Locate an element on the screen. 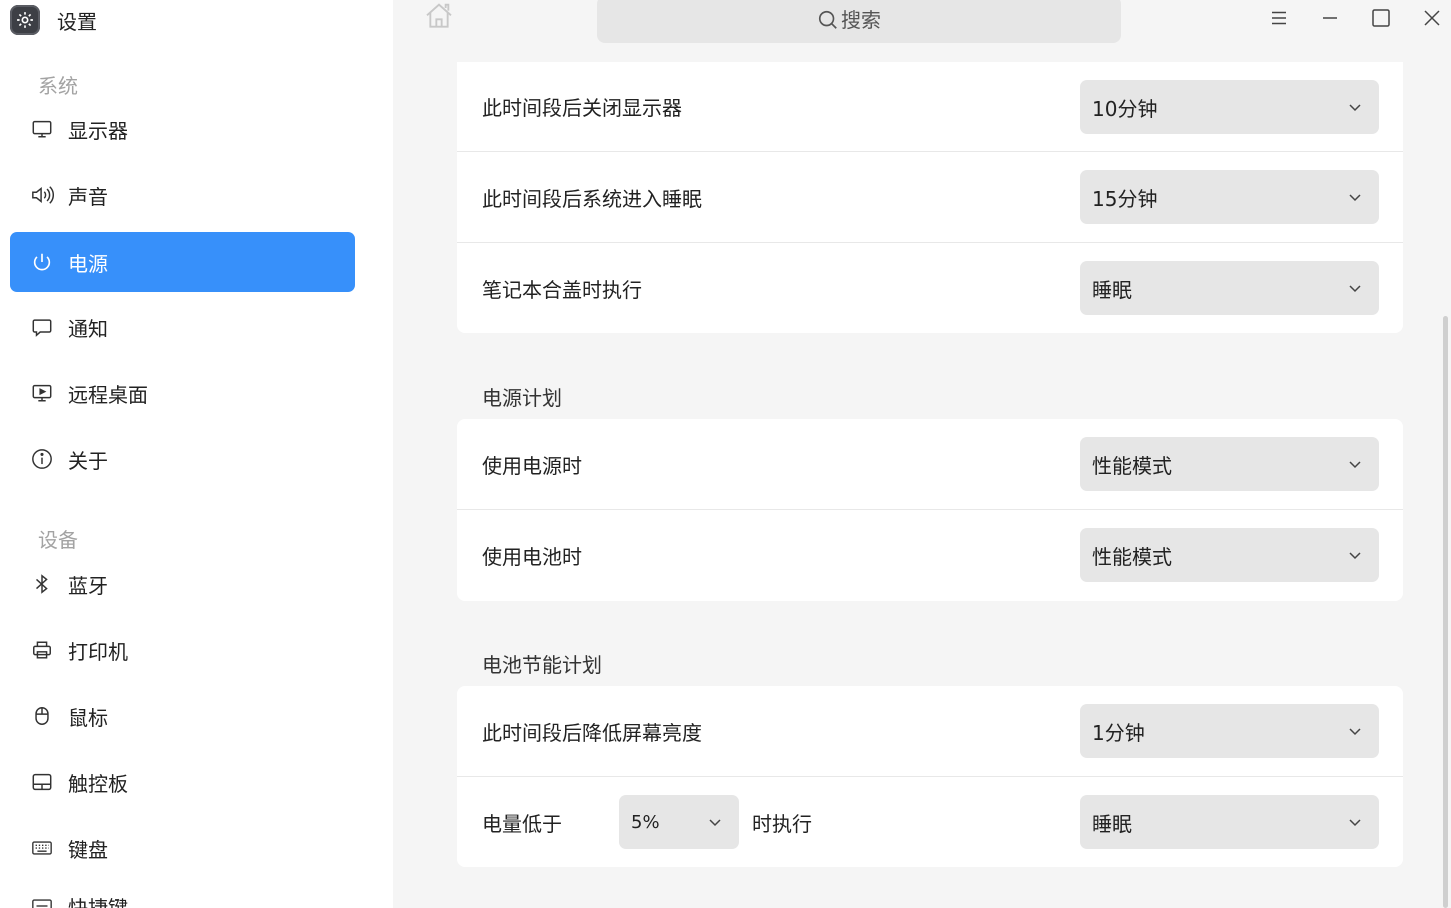  sidebar-item-display: 显示器 is located at coordinates (182, 129).